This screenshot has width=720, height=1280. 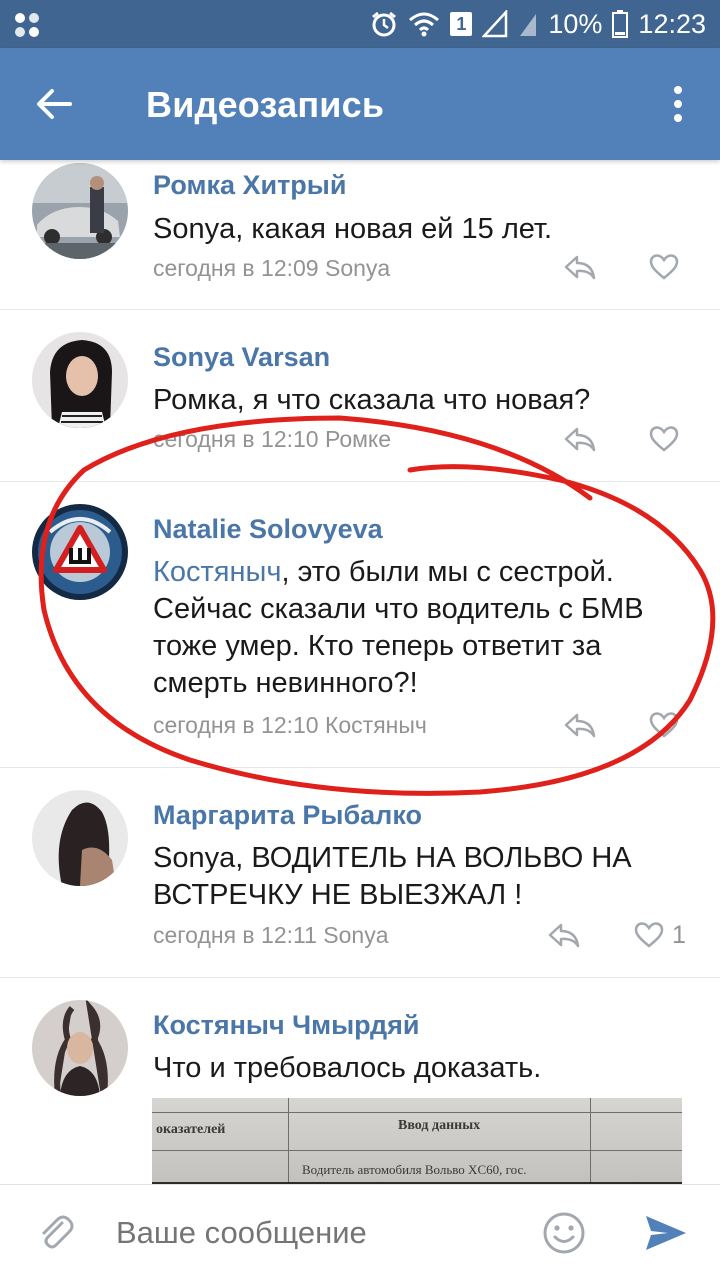 I want to click on comment-text: Sonya, какая новая ей 15 лет., so click(x=353, y=229).